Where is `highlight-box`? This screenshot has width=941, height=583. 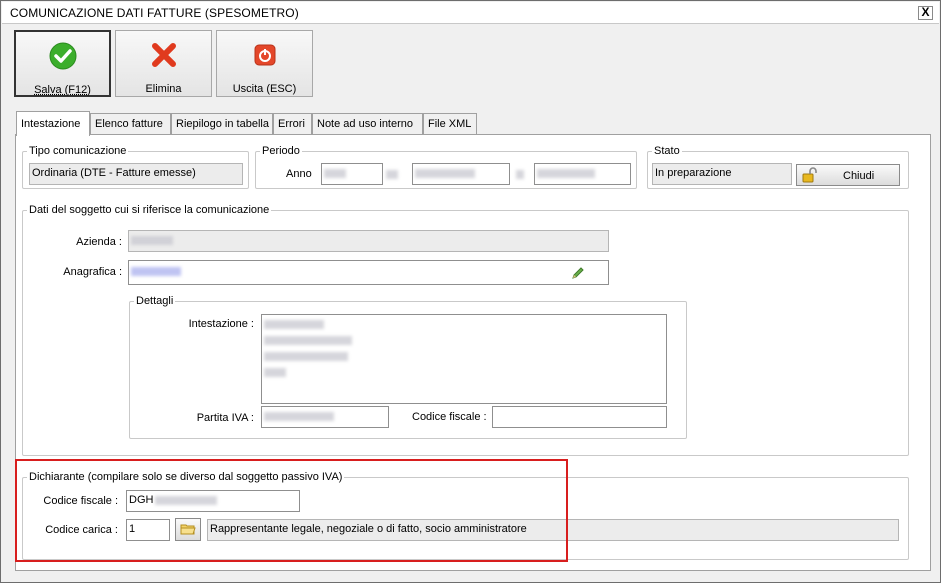
highlight-box is located at coordinates (291, 510).